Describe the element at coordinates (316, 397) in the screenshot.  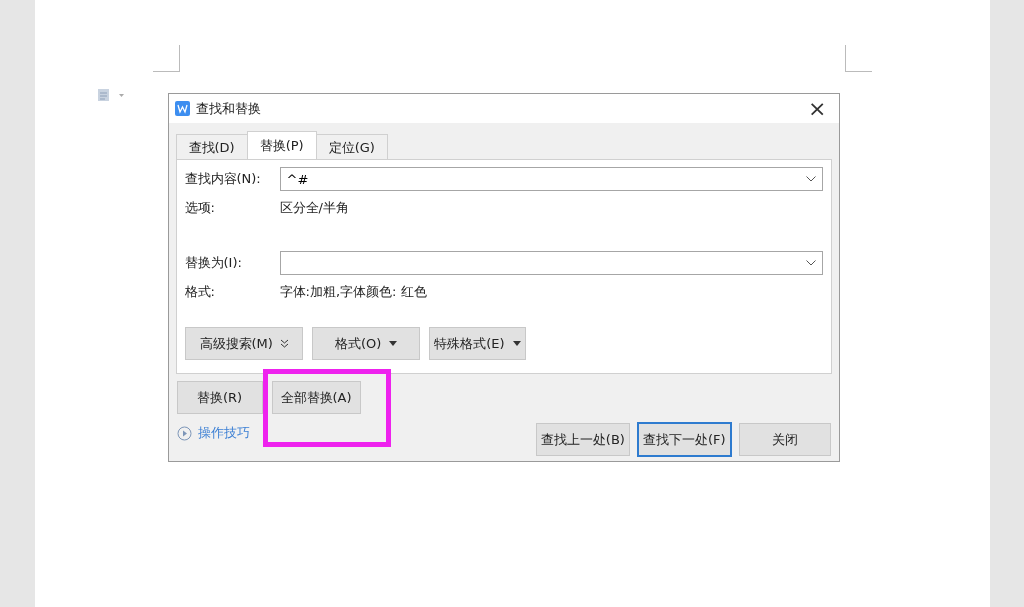
I see `replace-button: 全部替换(A)` at that location.